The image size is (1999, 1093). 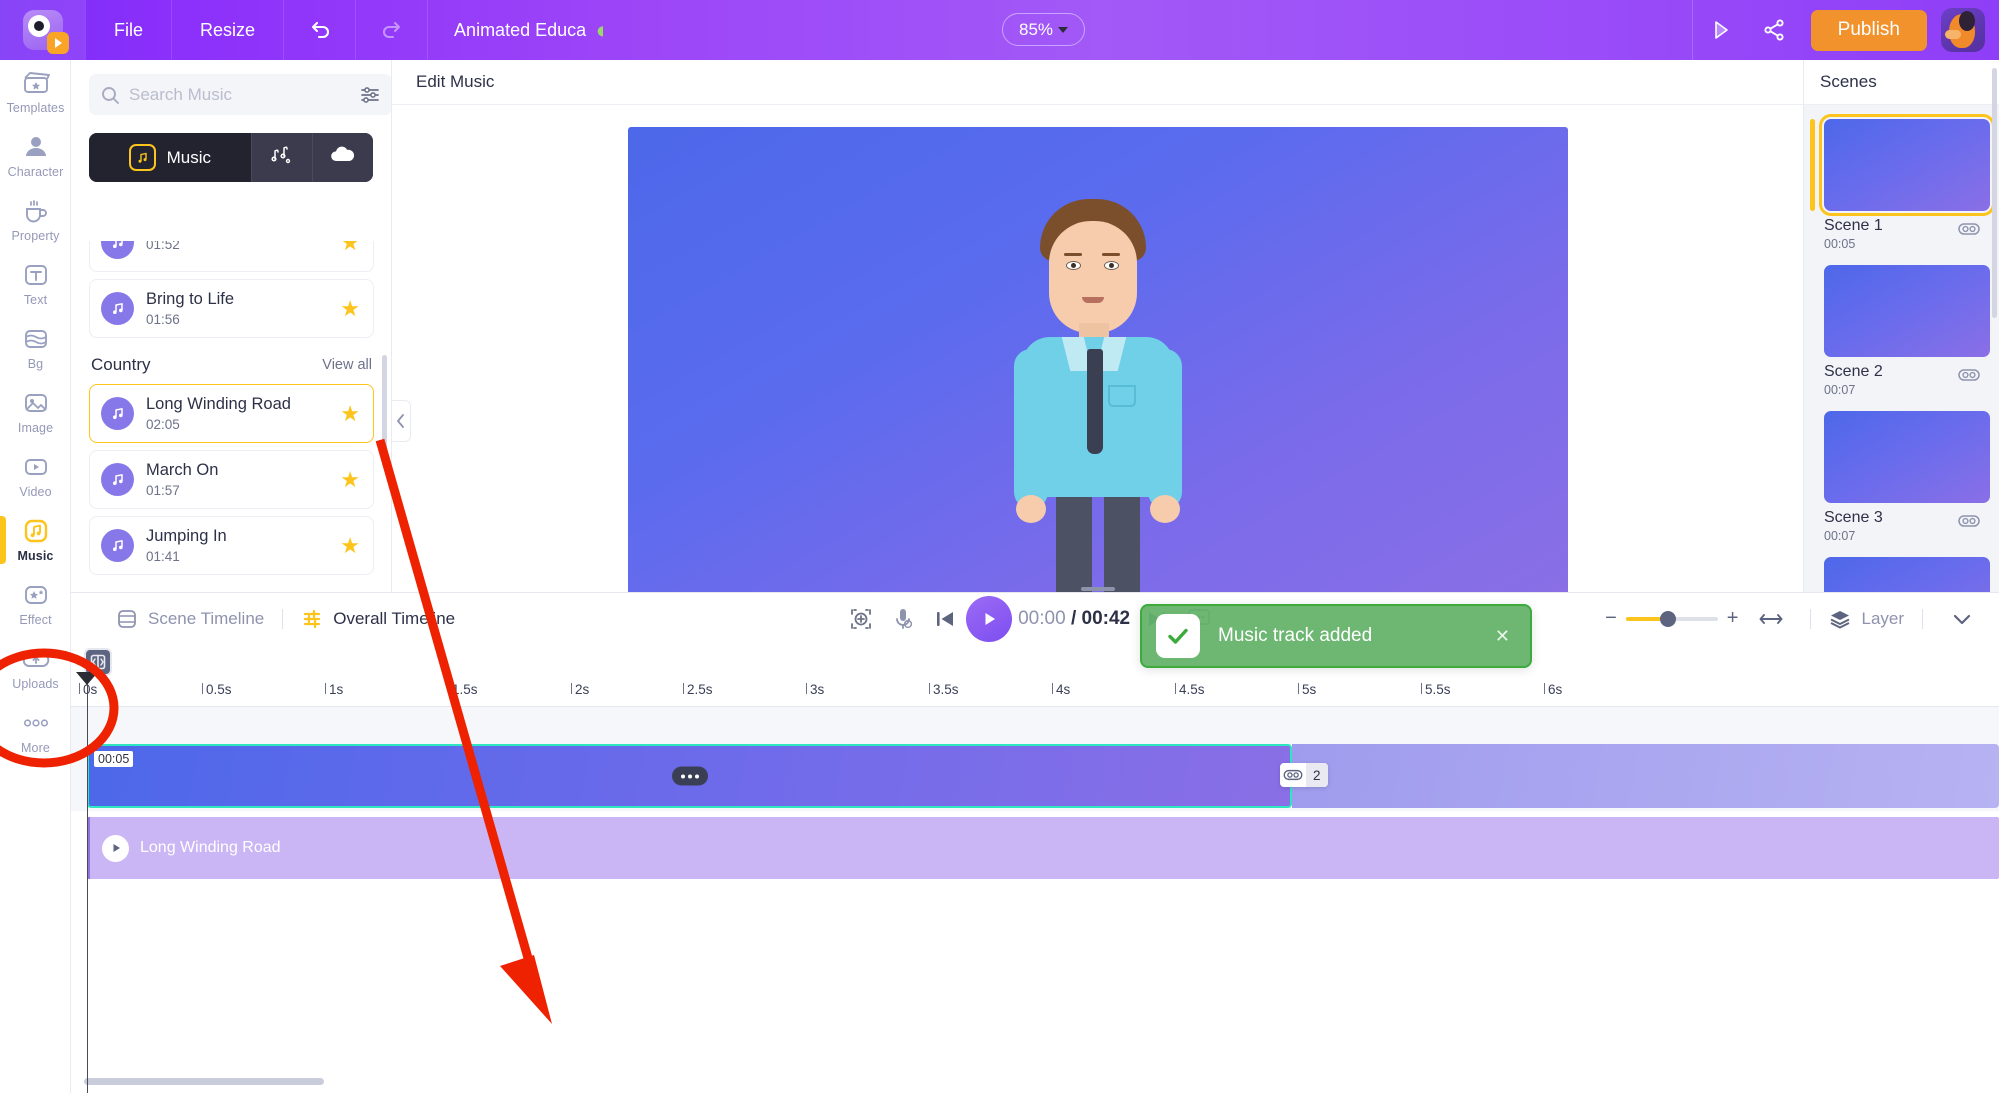 I want to click on sidebar-item-uploads: Uploads, so click(x=35, y=668).